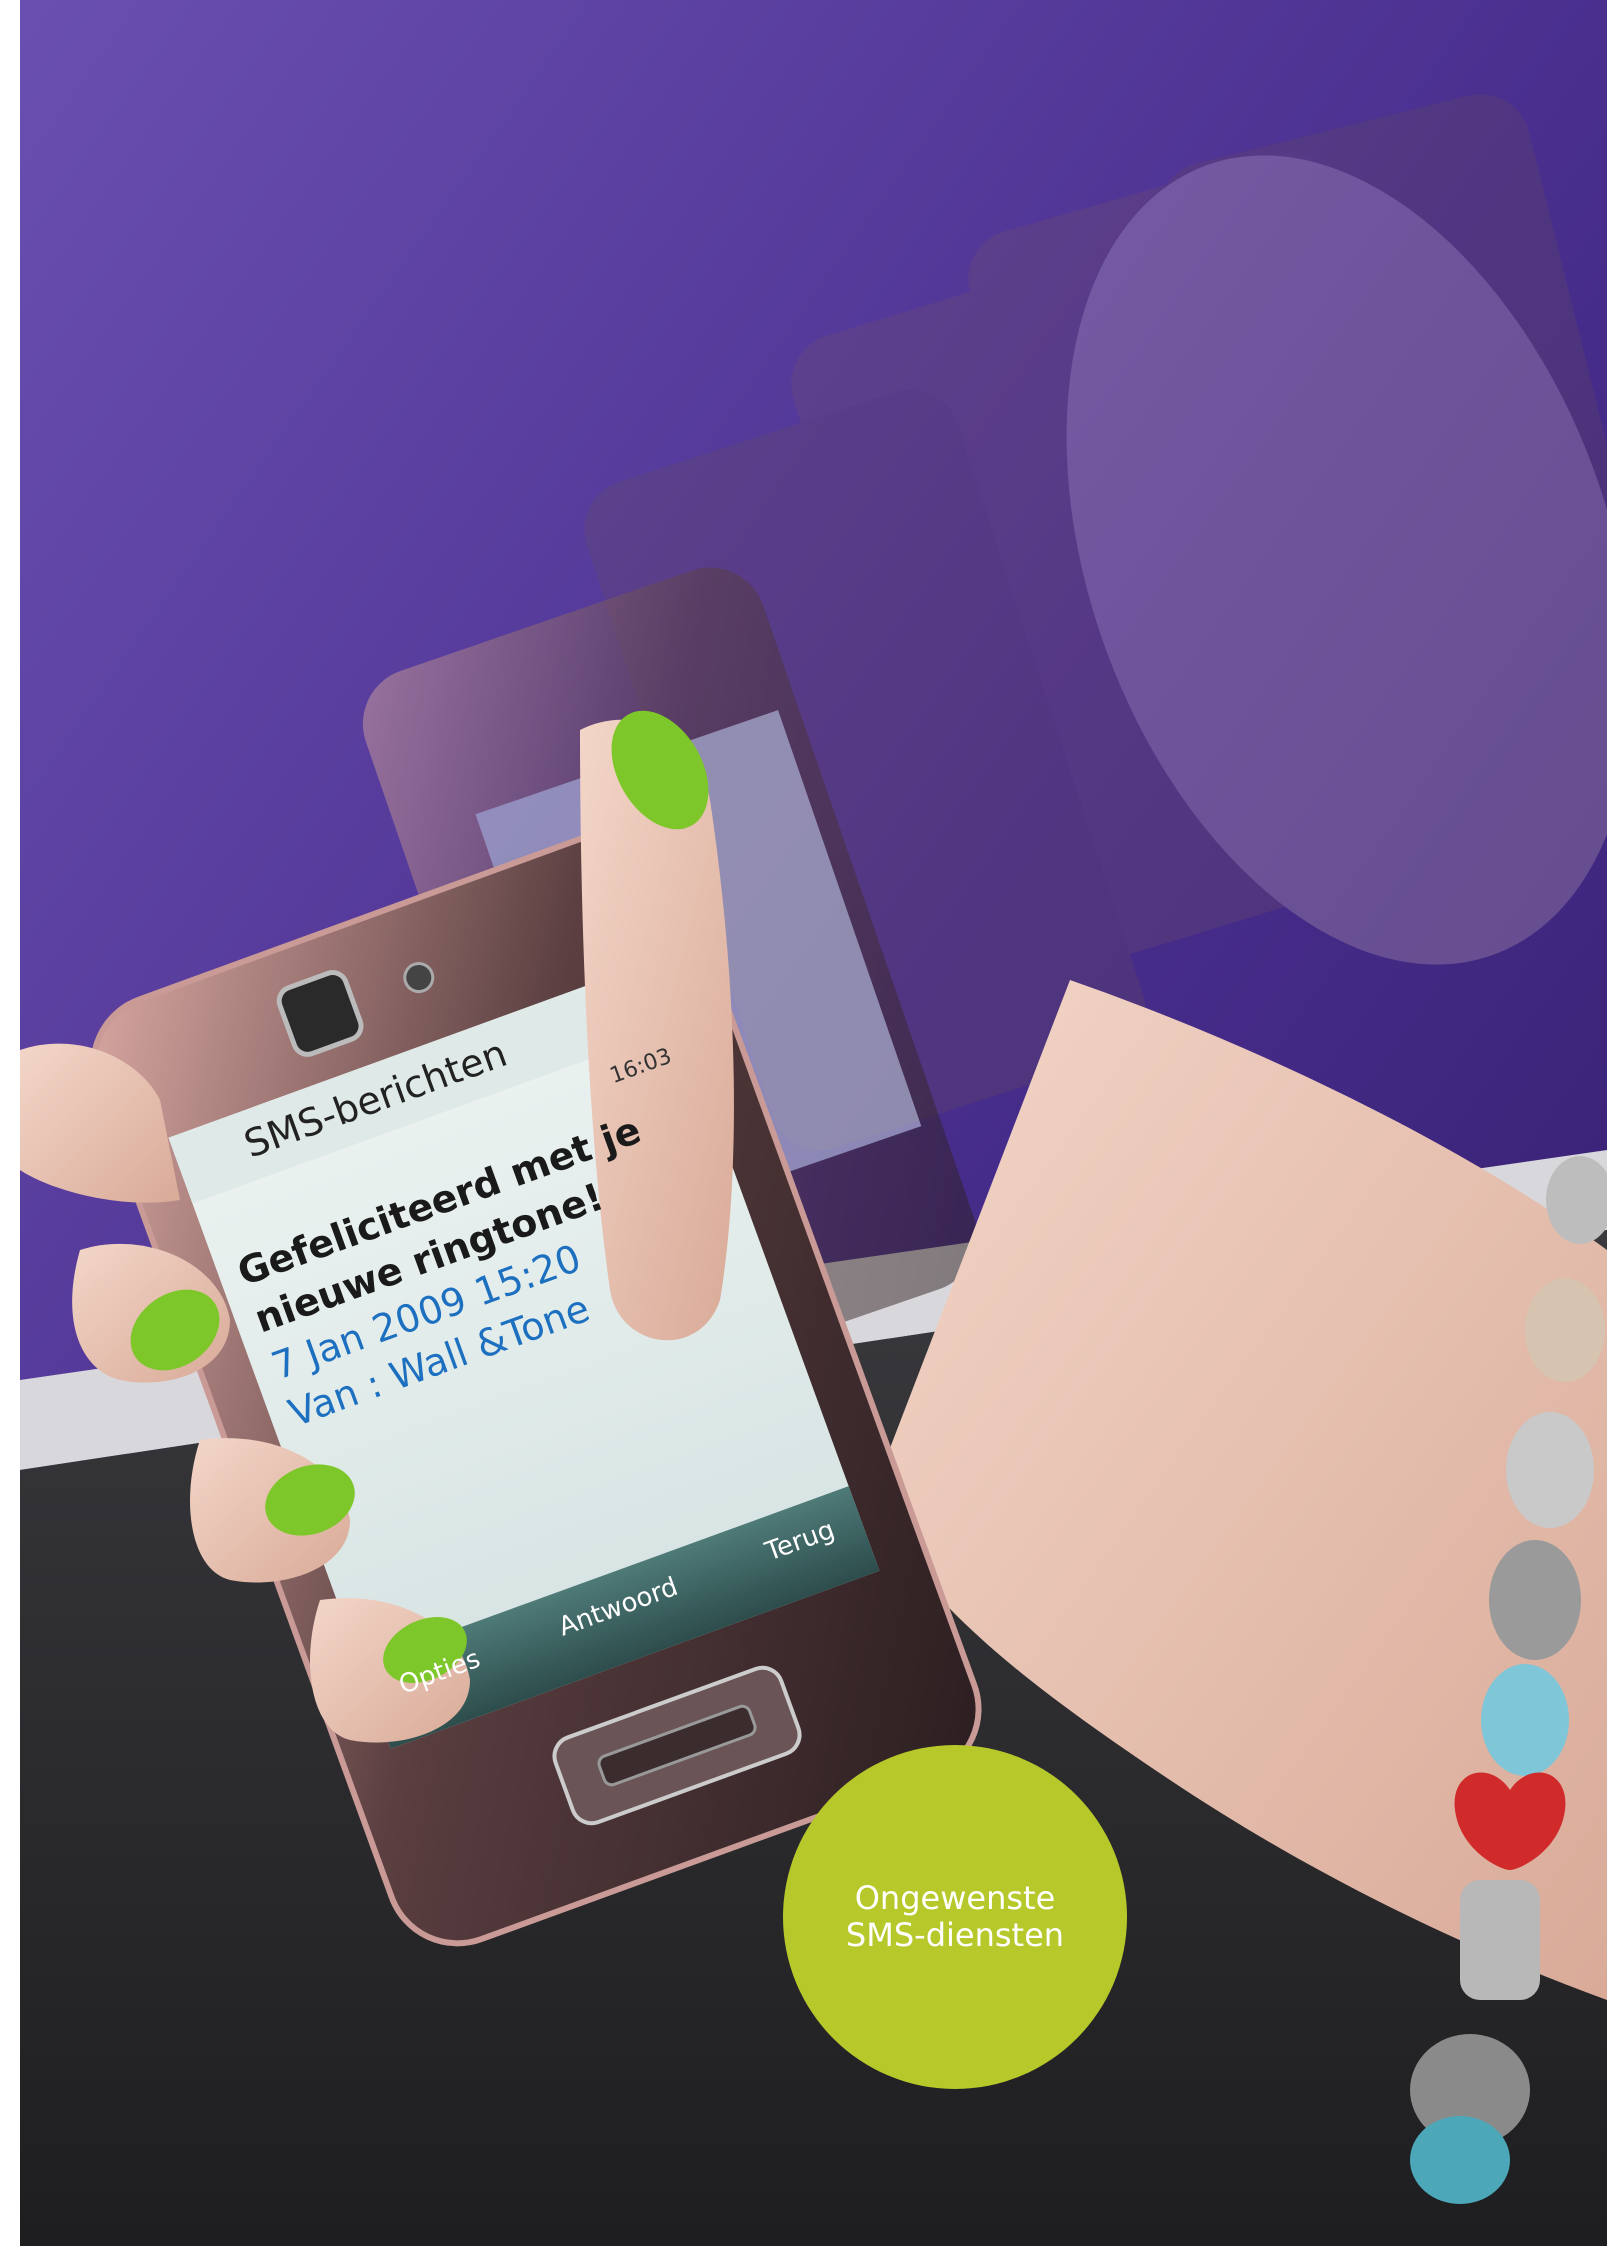 Image resolution: width=1607 pixels, height=2246 pixels. I want to click on status-time: 16:03, so click(640, 1066).